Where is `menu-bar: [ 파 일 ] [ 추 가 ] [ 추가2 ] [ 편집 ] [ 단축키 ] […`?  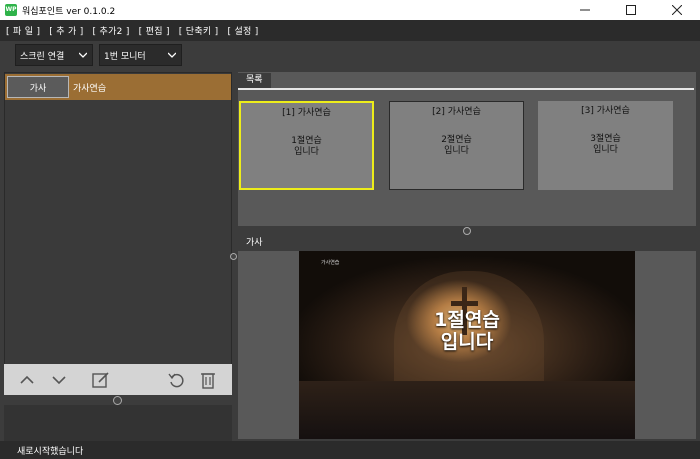
menu-bar: [ 파 일 ] [ 추 가 ] [ 추가2 ] [ 편집 ] [ 단축키 ] [… is located at coordinates (350, 30).